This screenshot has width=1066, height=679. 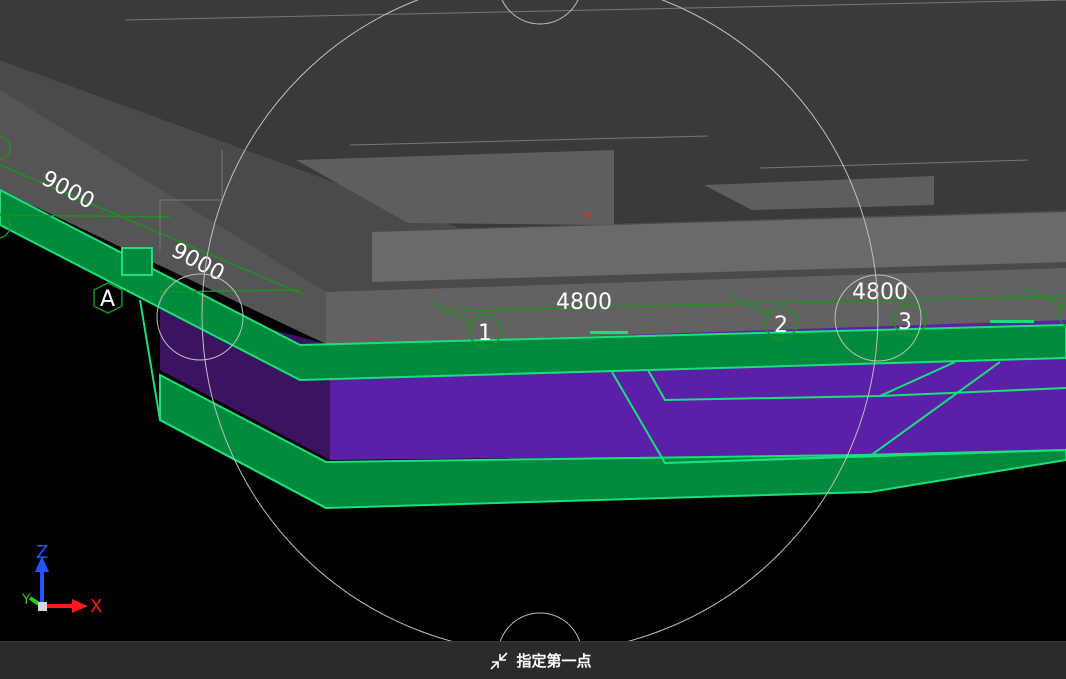 I want to click on command-bar: 指定第一点, so click(x=533, y=660).